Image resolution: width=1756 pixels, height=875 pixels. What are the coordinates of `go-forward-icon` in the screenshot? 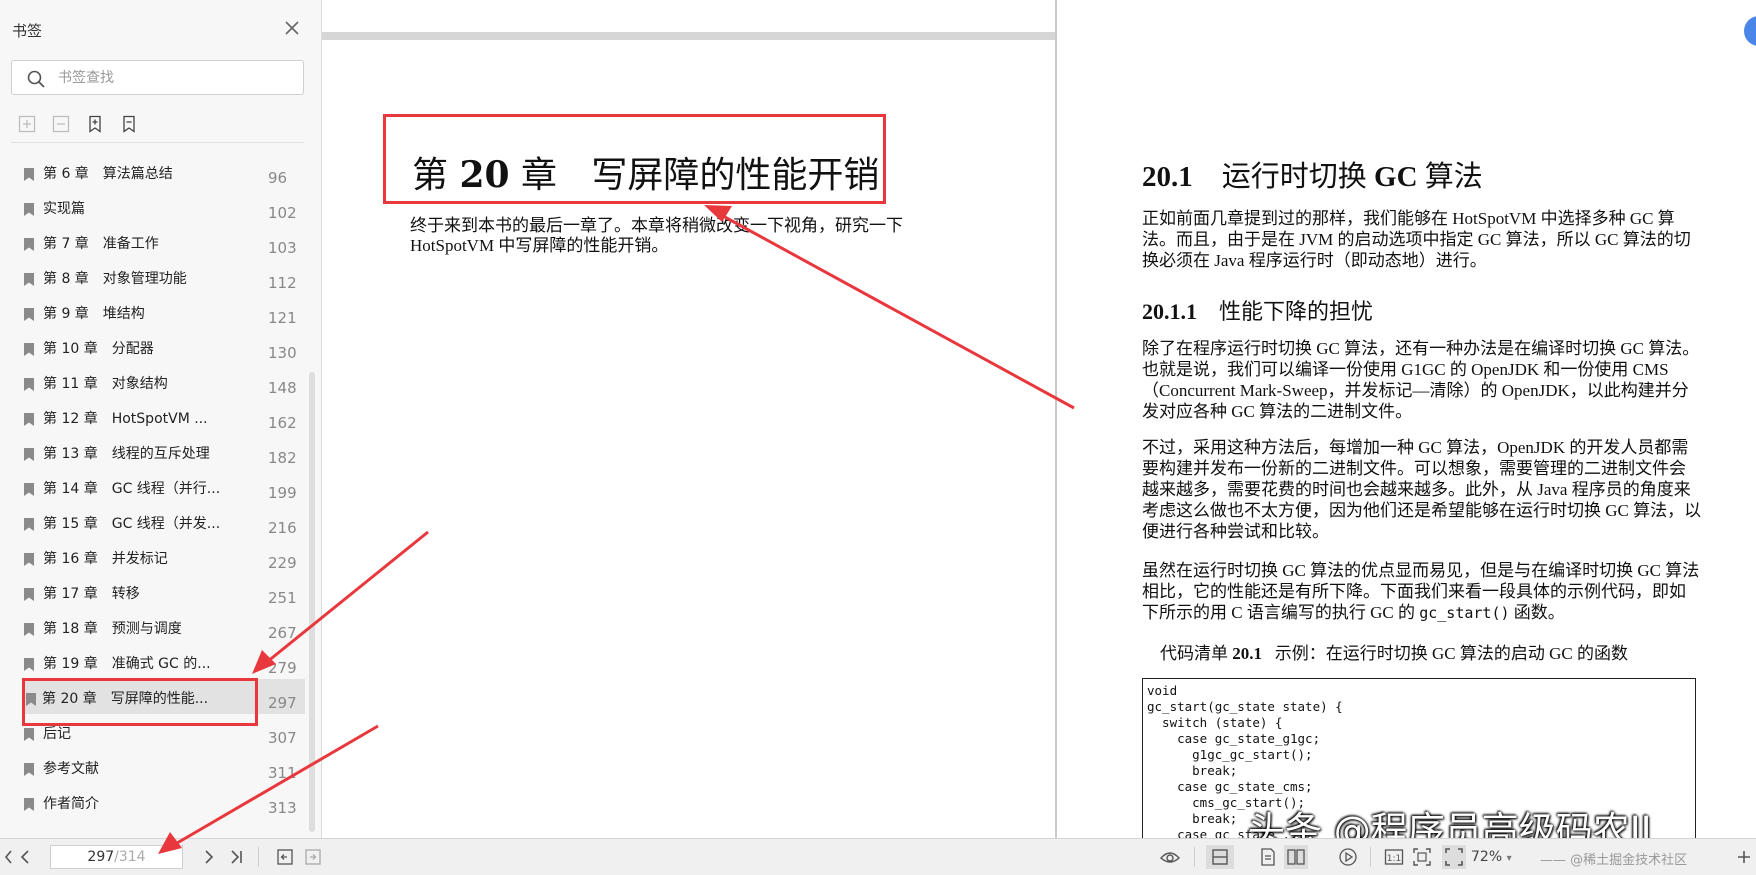 It's located at (313, 857).